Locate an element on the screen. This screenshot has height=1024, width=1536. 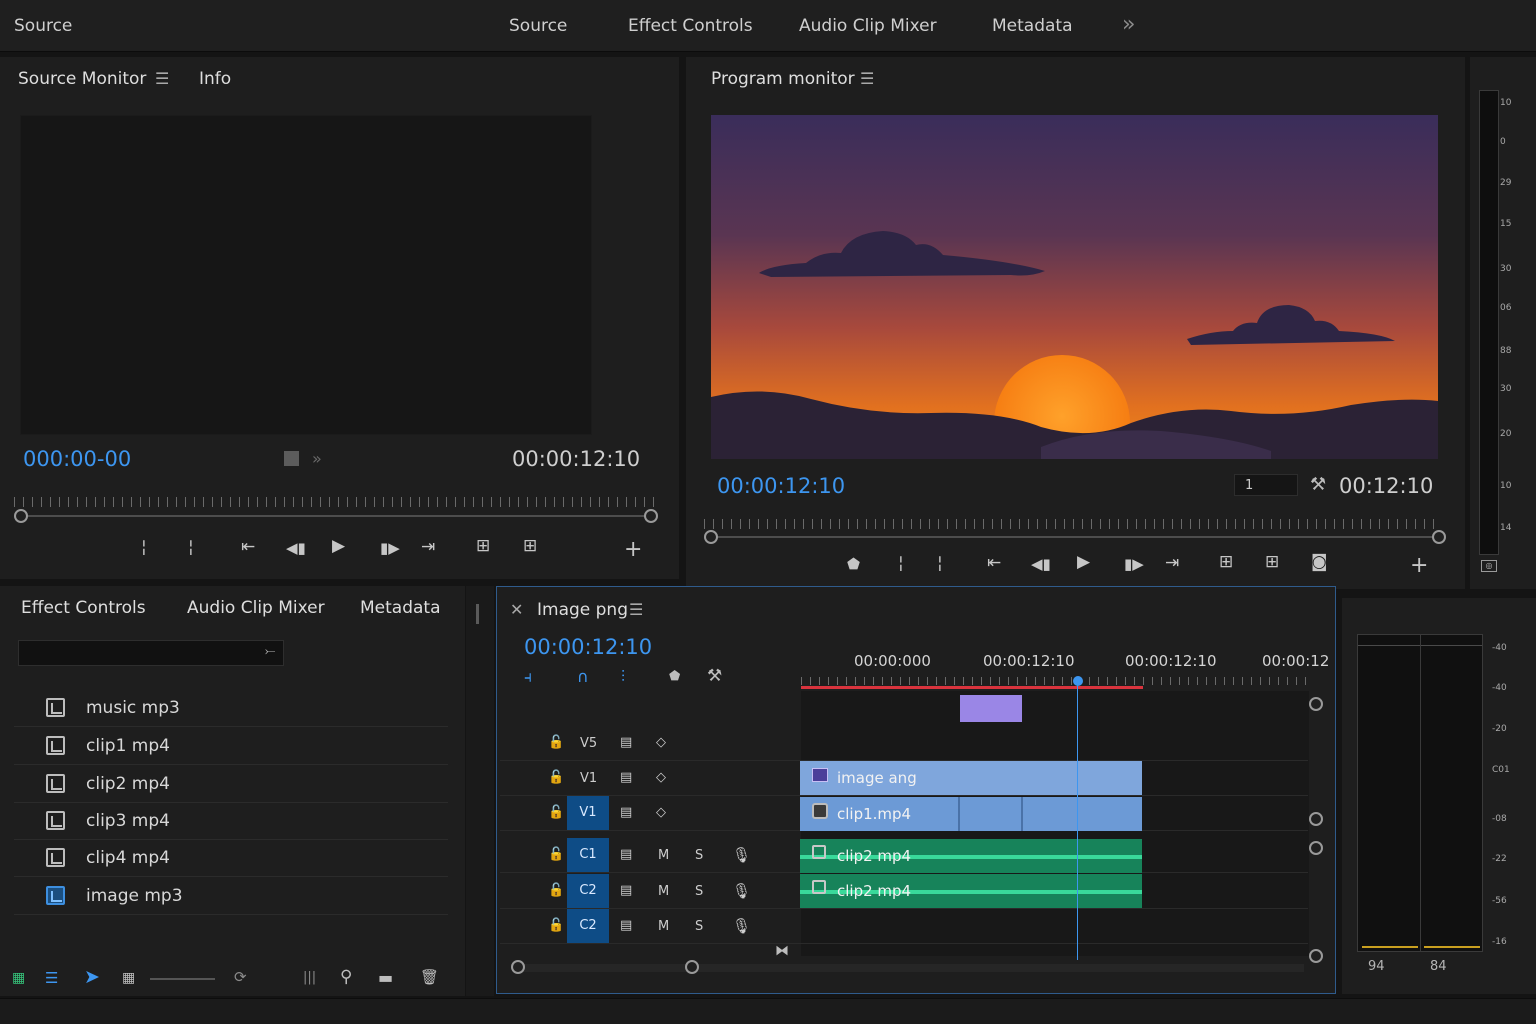
workspace-tab-effect-controls: Effect Controls is located at coordinates (690, 26).